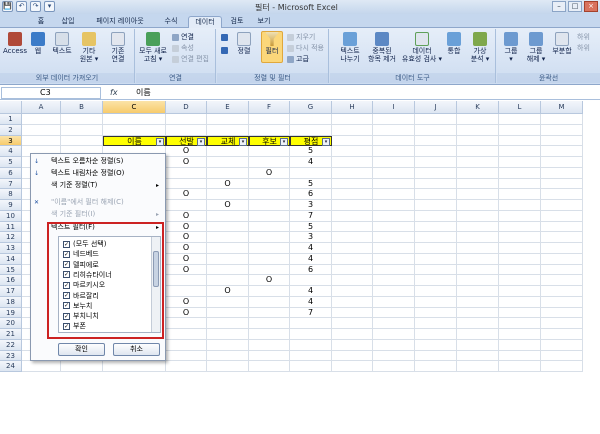 The width and height of the screenshot is (600, 434). I want to click on show-detail-button: 하위, so click(583, 37).